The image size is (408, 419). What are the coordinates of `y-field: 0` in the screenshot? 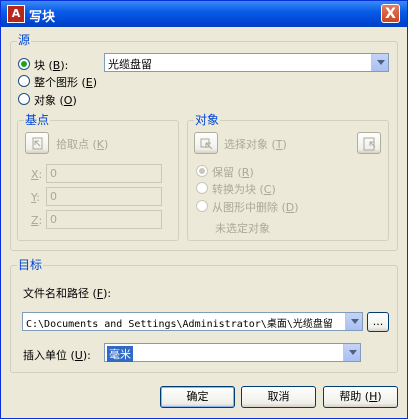 It's located at (104, 196).